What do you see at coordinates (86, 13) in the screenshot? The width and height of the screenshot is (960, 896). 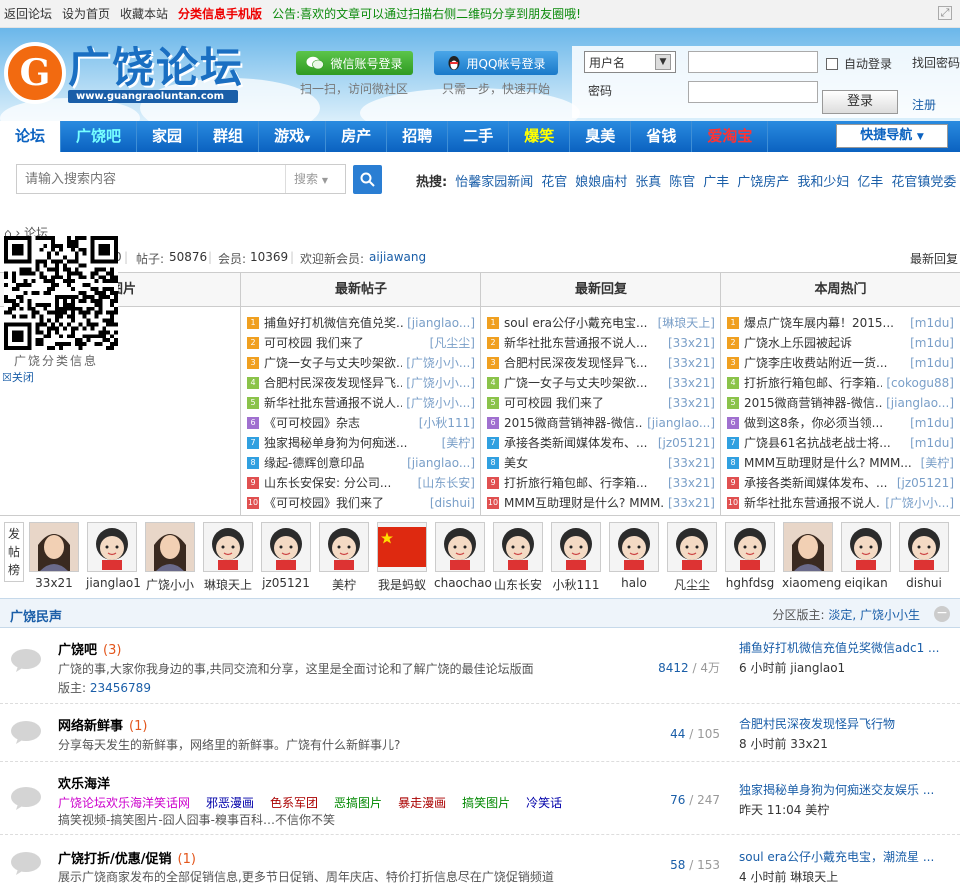 I see `set-homepage-link: 设为首页` at bounding box center [86, 13].